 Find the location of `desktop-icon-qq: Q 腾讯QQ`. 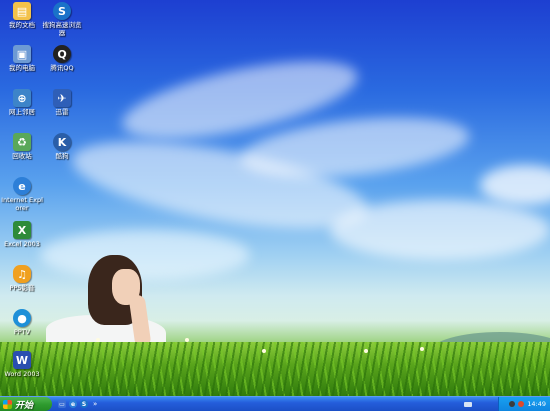

desktop-icon-qq: Q 腾讯QQ is located at coordinates (62, 59).